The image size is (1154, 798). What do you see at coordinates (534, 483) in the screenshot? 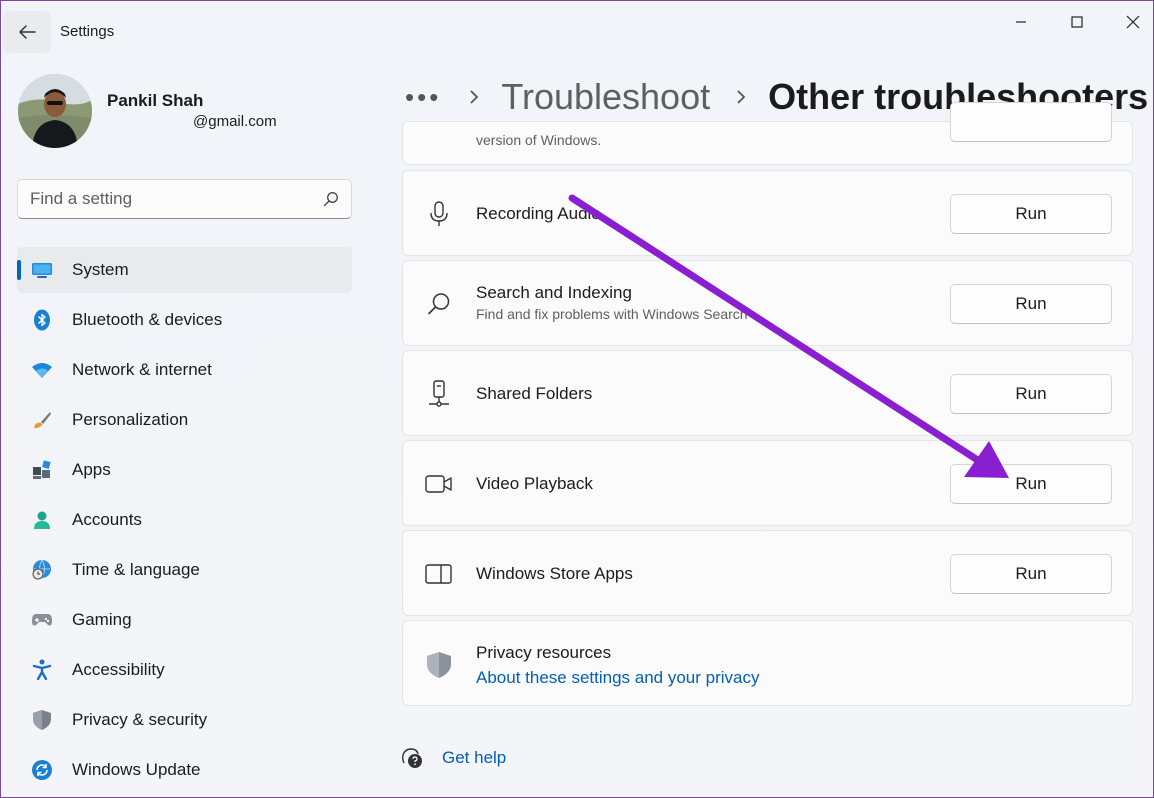
I see `troubleshooter-title: Video Playback` at bounding box center [534, 483].